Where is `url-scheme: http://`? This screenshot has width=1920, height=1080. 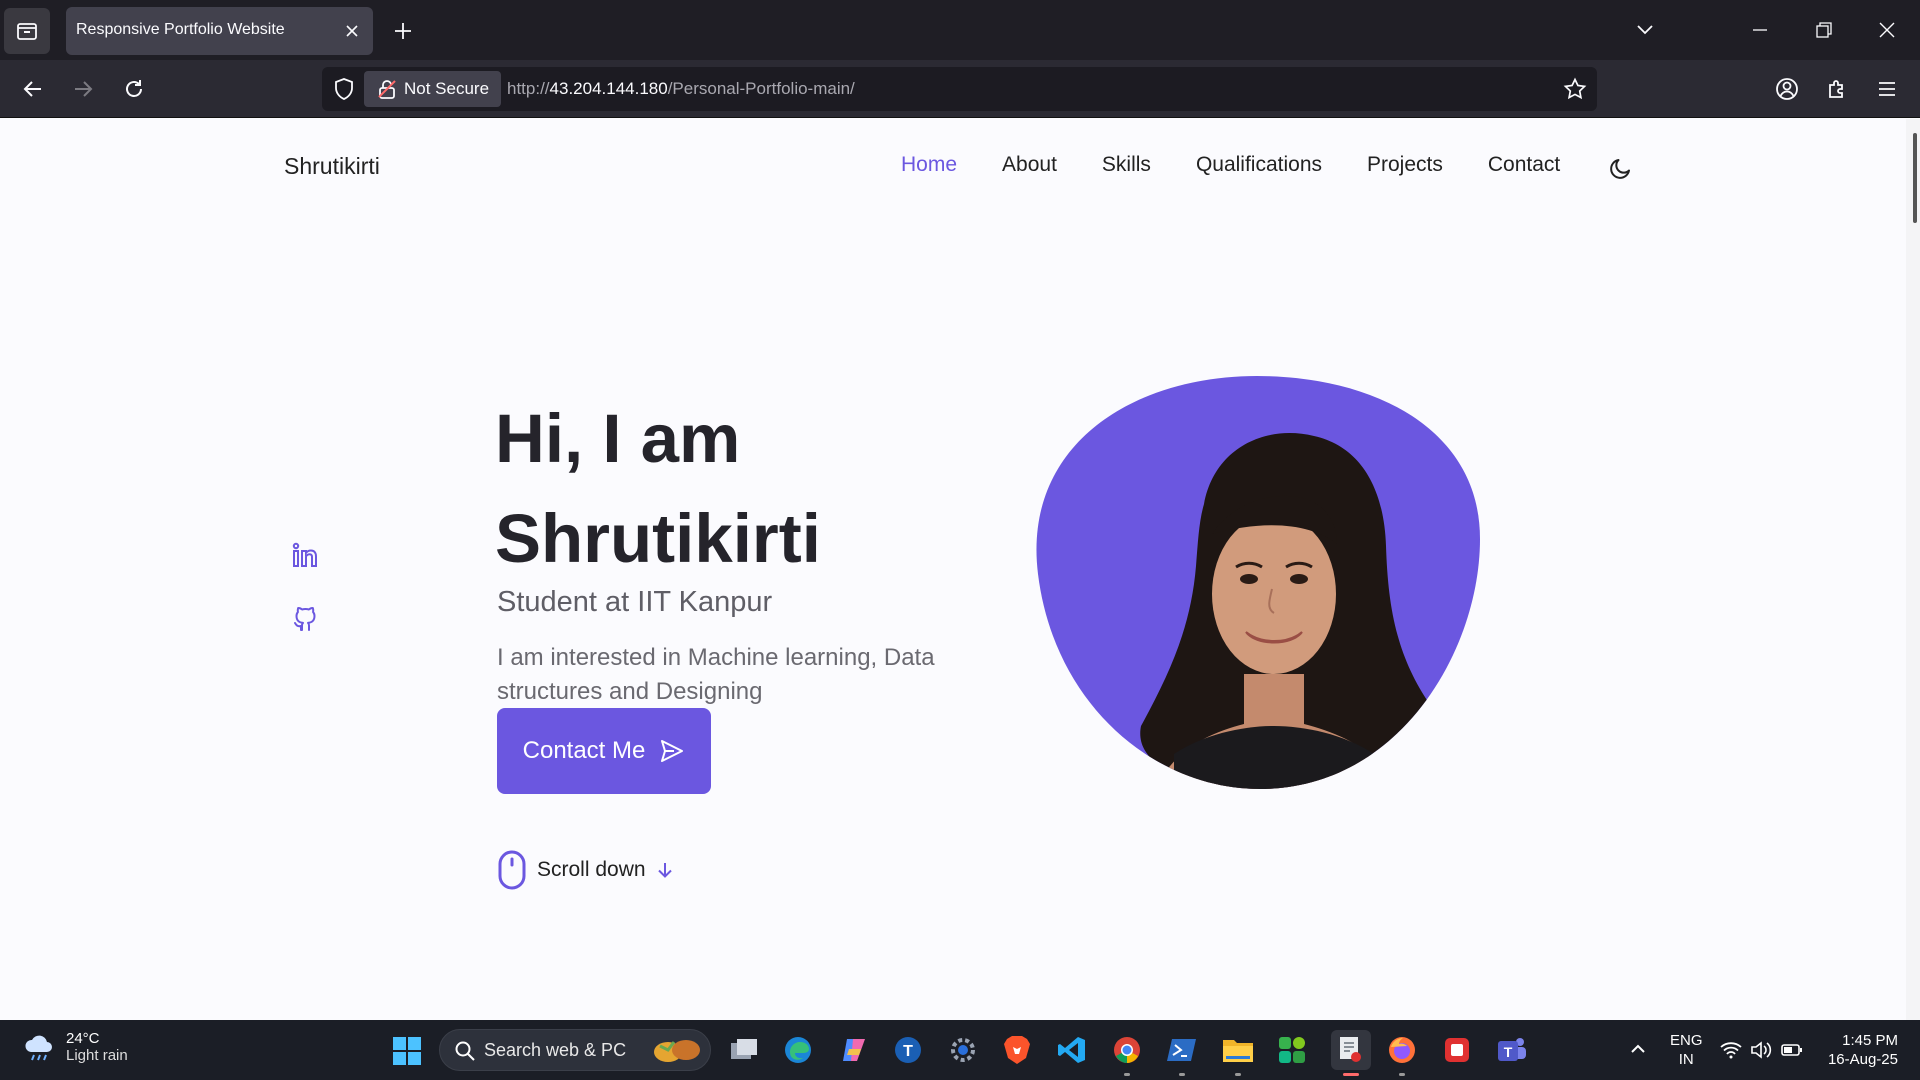 url-scheme: http:// is located at coordinates (528, 88).